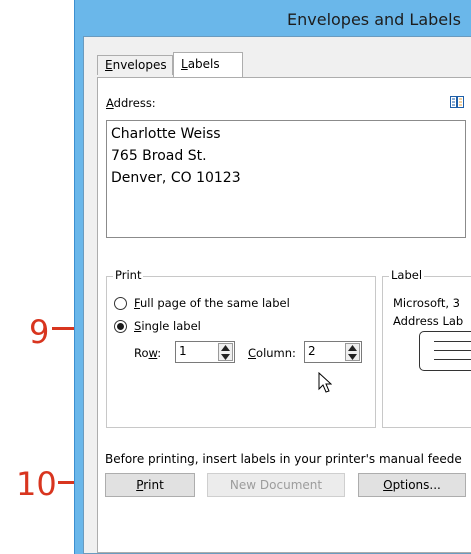 Image resolution: width=471 pixels, height=554 pixels. Describe the element at coordinates (457, 102) in the screenshot. I see `address-book-icon` at that location.